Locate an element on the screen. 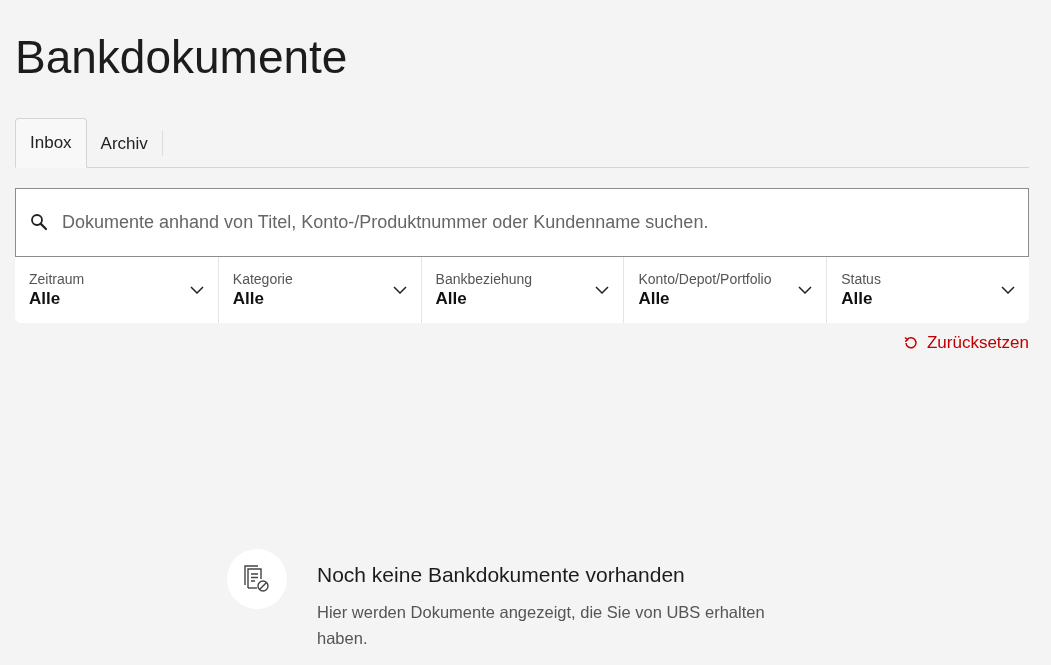 The width and height of the screenshot is (1051, 665). empty-state-title: Noch keine Bankdokumente vorhanden is located at coordinates (501, 575).